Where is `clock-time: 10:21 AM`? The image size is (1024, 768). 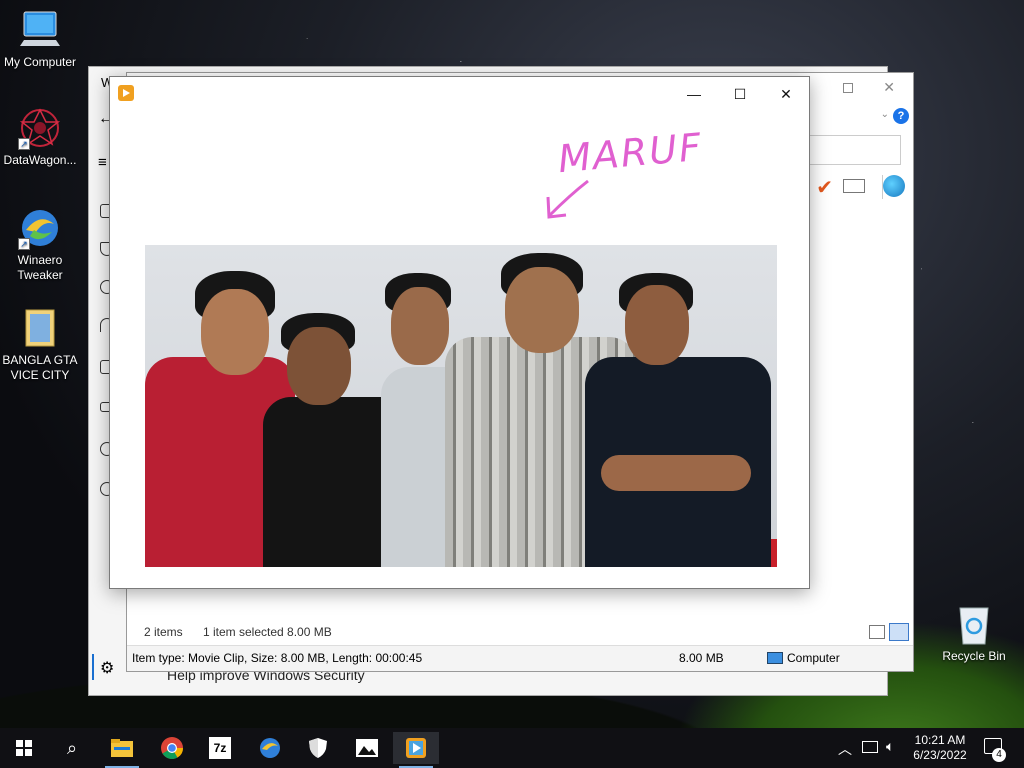 clock-time: 10:21 AM is located at coordinates (940, 740).